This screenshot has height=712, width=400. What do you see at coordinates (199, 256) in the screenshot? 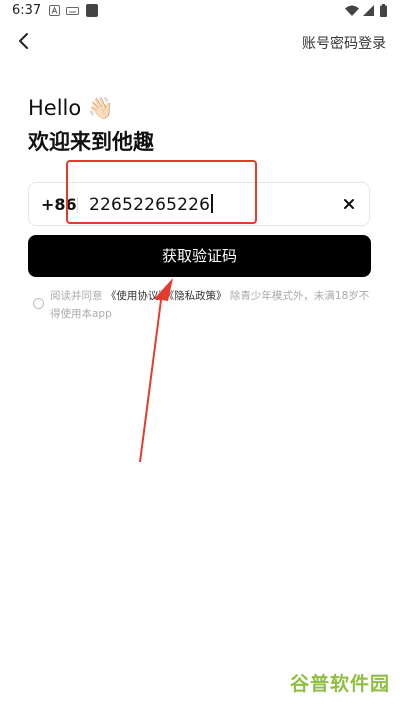
I see `get-verification-code-button: 获取验证码` at bounding box center [199, 256].